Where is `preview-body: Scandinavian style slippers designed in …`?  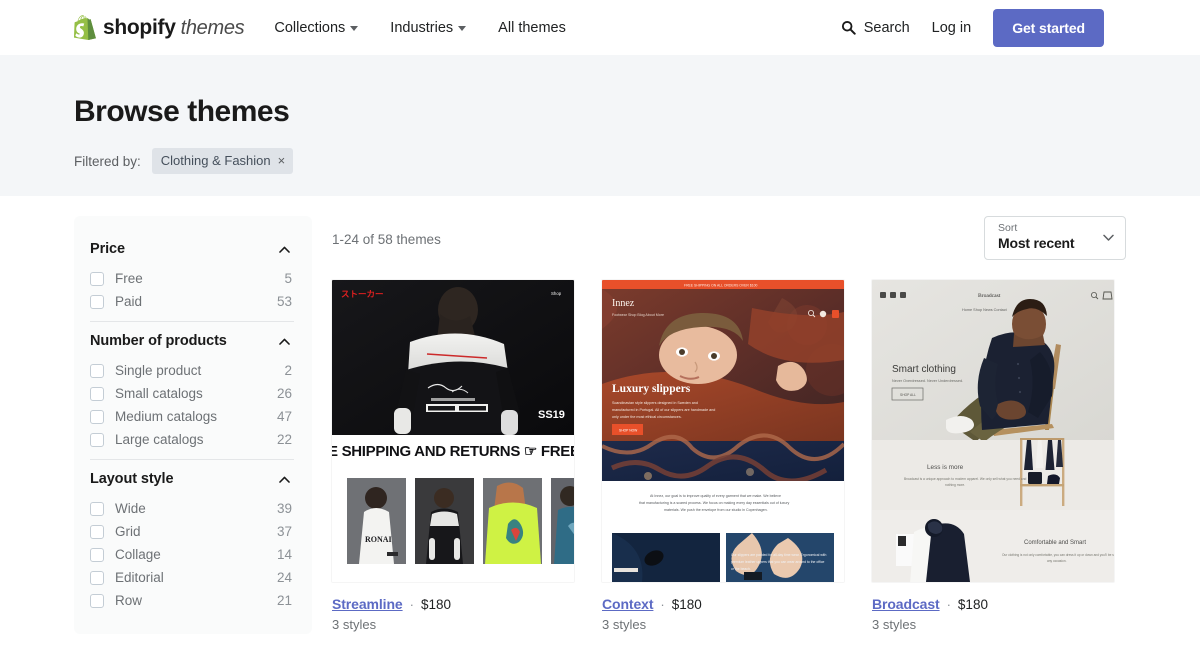 preview-body: Scandinavian style slippers designed in … is located at coordinates (655, 403).